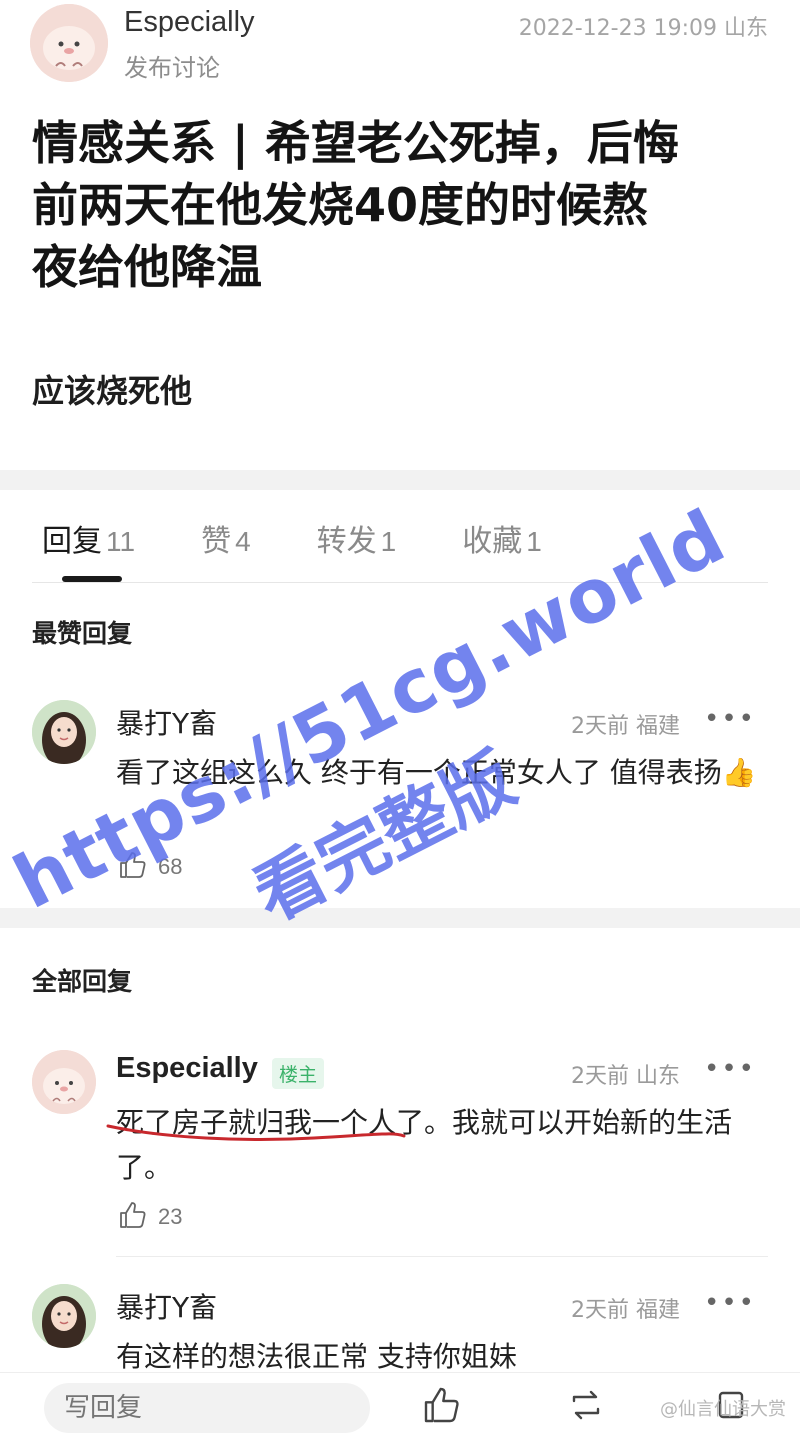 This screenshot has height=1440, width=800. I want to click on handwritten-underline, so click(256, 1132).